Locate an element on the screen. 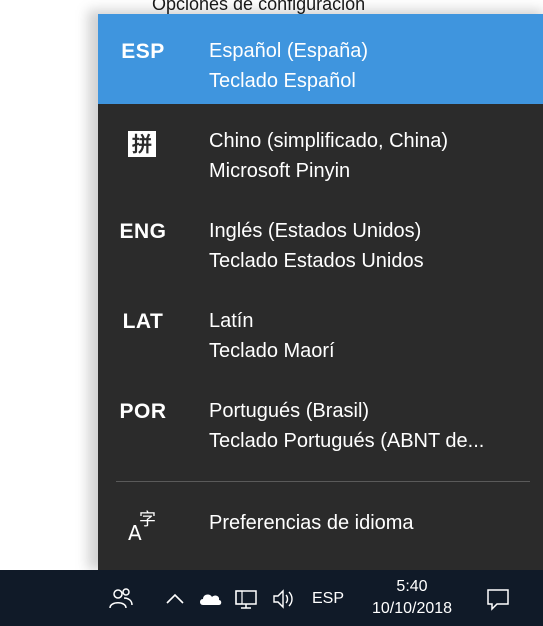  language-name: Chino (simplificado, China) is located at coordinates (328, 141).